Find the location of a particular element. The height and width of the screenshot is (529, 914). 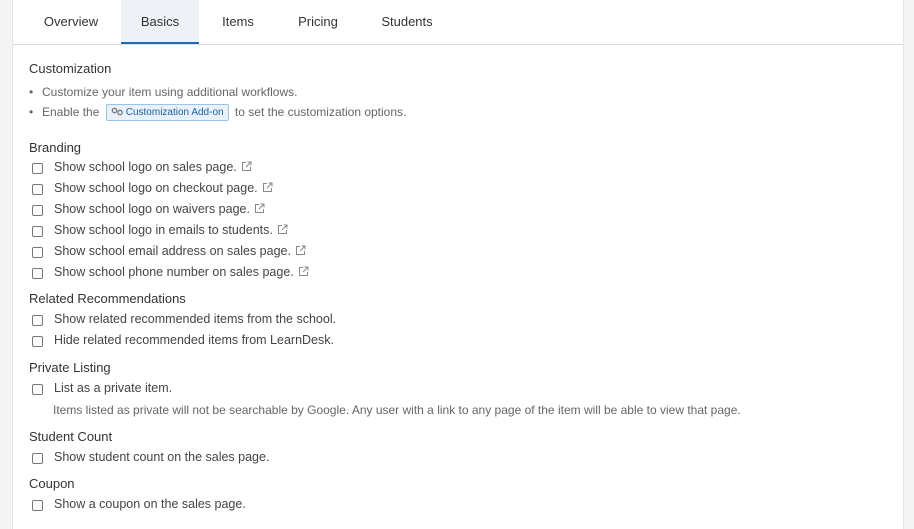

tab-overview: Overview is located at coordinates (71, 22).